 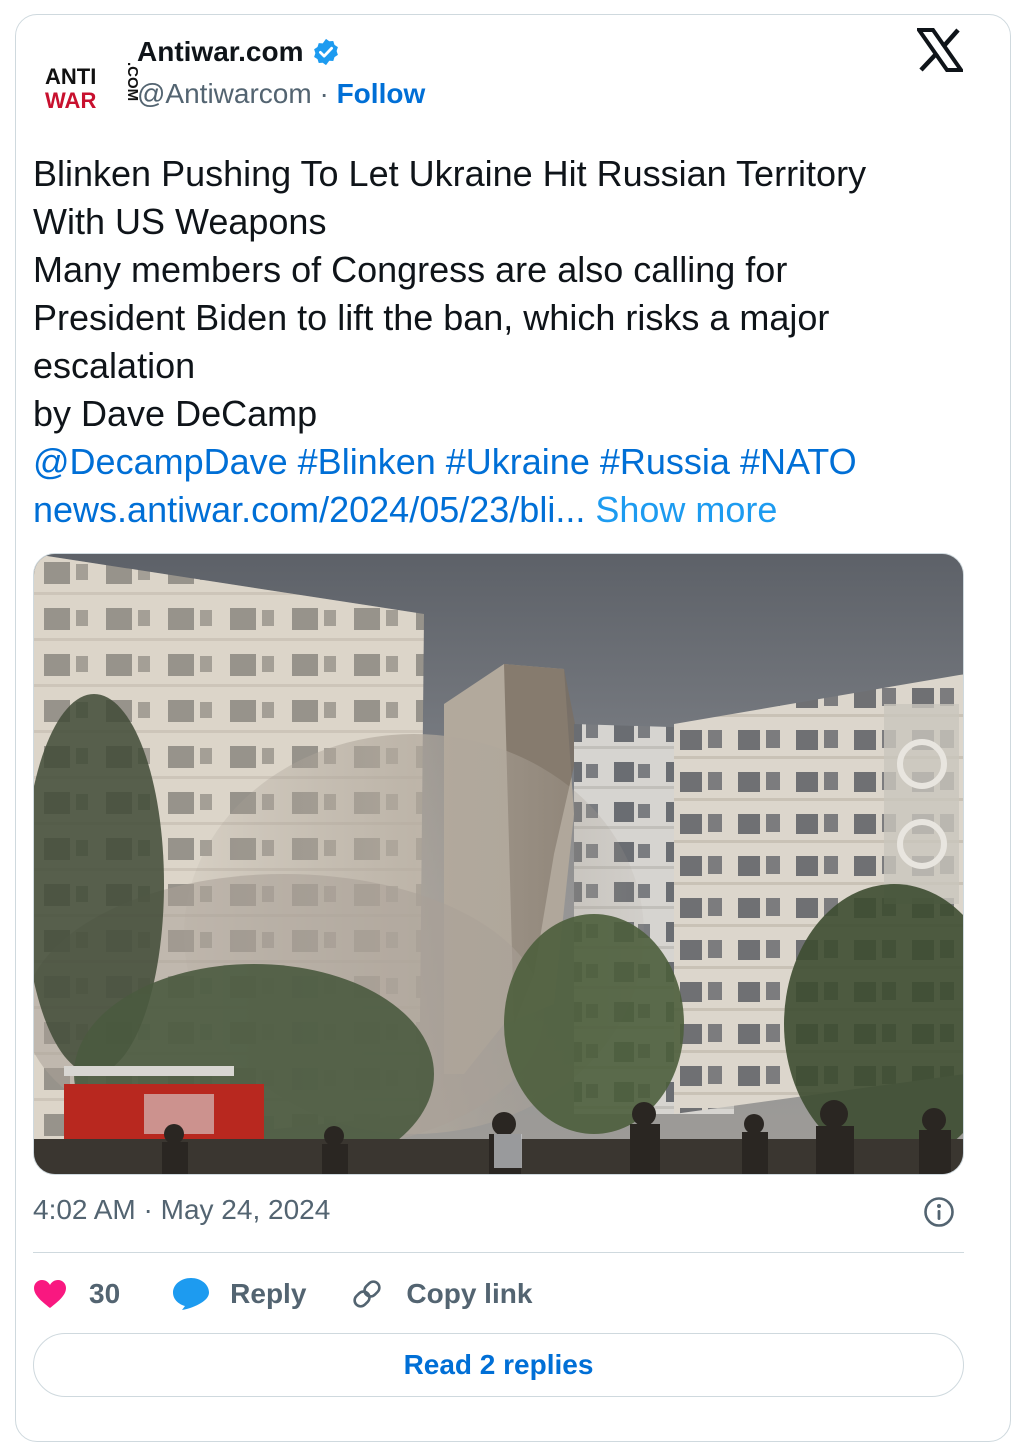 I want to click on author-handle: @Antiwarcom, so click(x=224, y=93).